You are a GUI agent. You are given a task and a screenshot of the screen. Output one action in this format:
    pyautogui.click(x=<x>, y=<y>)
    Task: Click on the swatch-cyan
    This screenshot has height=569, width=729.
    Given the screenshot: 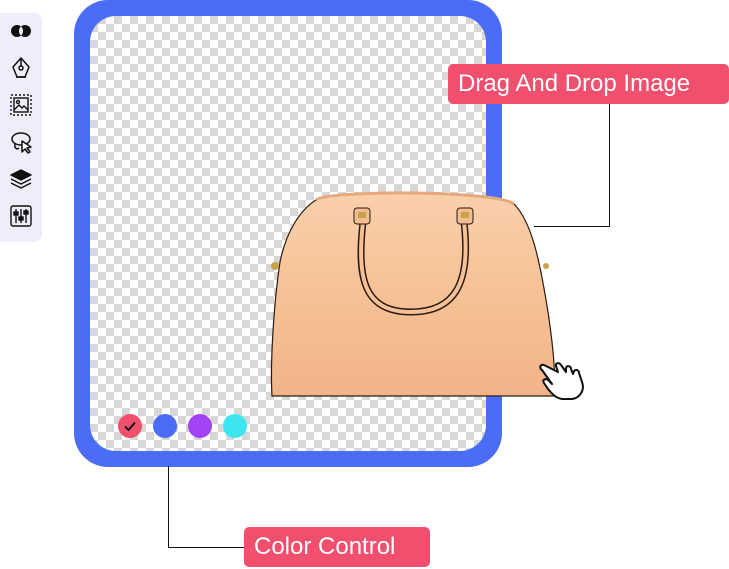 What is the action you would take?
    pyautogui.click(x=235, y=426)
    